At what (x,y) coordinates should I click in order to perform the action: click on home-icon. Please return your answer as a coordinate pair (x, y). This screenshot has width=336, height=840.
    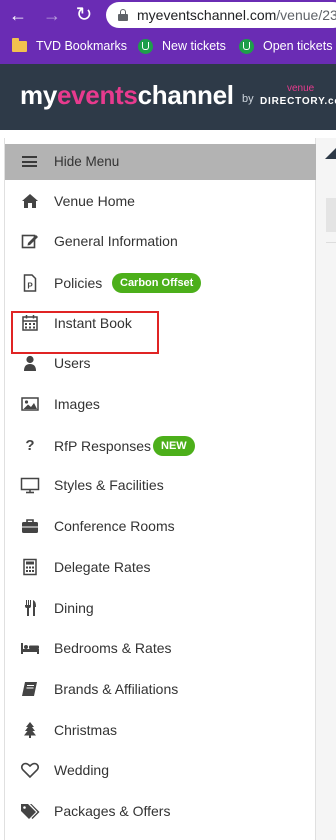
    Looking at the image, I should click on (30, 201).